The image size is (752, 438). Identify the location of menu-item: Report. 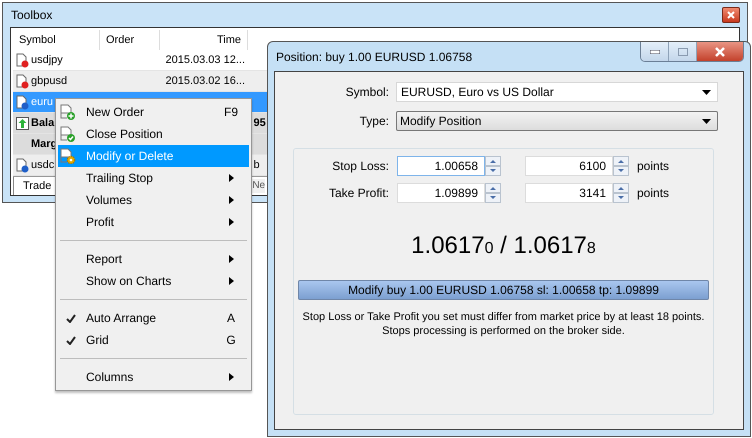
(153, 259).